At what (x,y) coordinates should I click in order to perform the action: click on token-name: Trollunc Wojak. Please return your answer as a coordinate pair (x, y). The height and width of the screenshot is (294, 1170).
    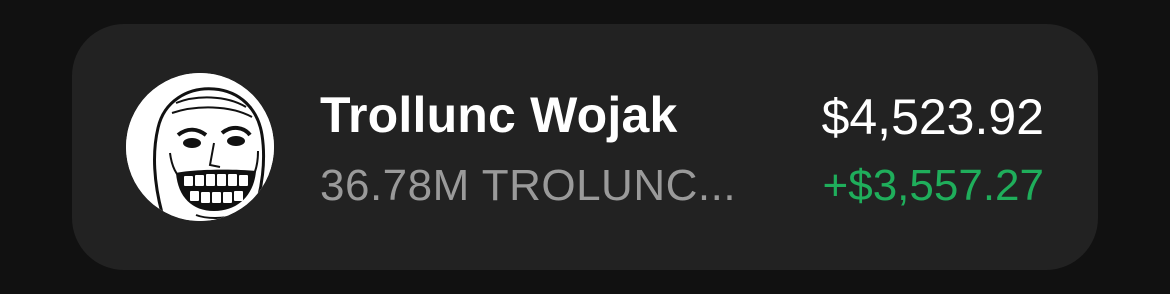
    Looking at the image, I should click on (499, 115).